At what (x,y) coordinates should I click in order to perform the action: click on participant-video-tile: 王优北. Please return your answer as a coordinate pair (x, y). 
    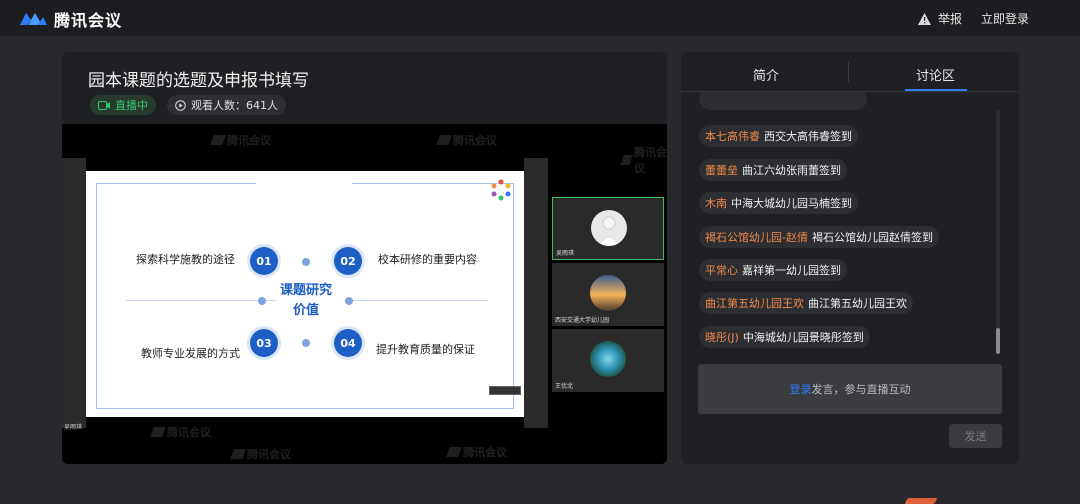
    Looking at the image, I should click on (608, 360).